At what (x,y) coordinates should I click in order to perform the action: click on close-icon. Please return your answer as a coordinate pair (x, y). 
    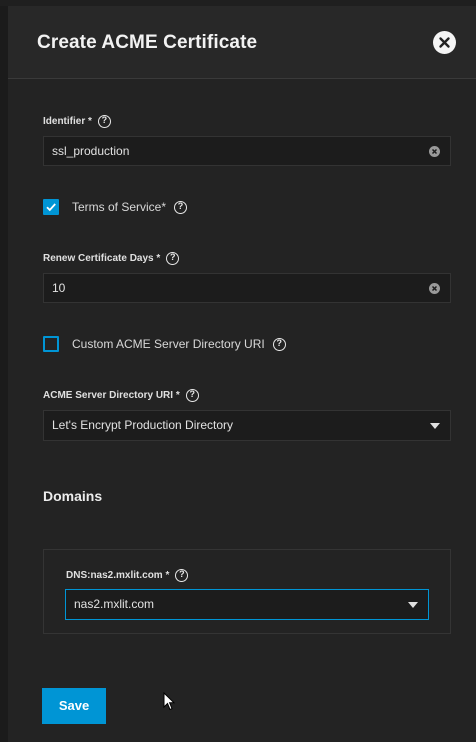
    Looking at the image, I should click on (444, 42).